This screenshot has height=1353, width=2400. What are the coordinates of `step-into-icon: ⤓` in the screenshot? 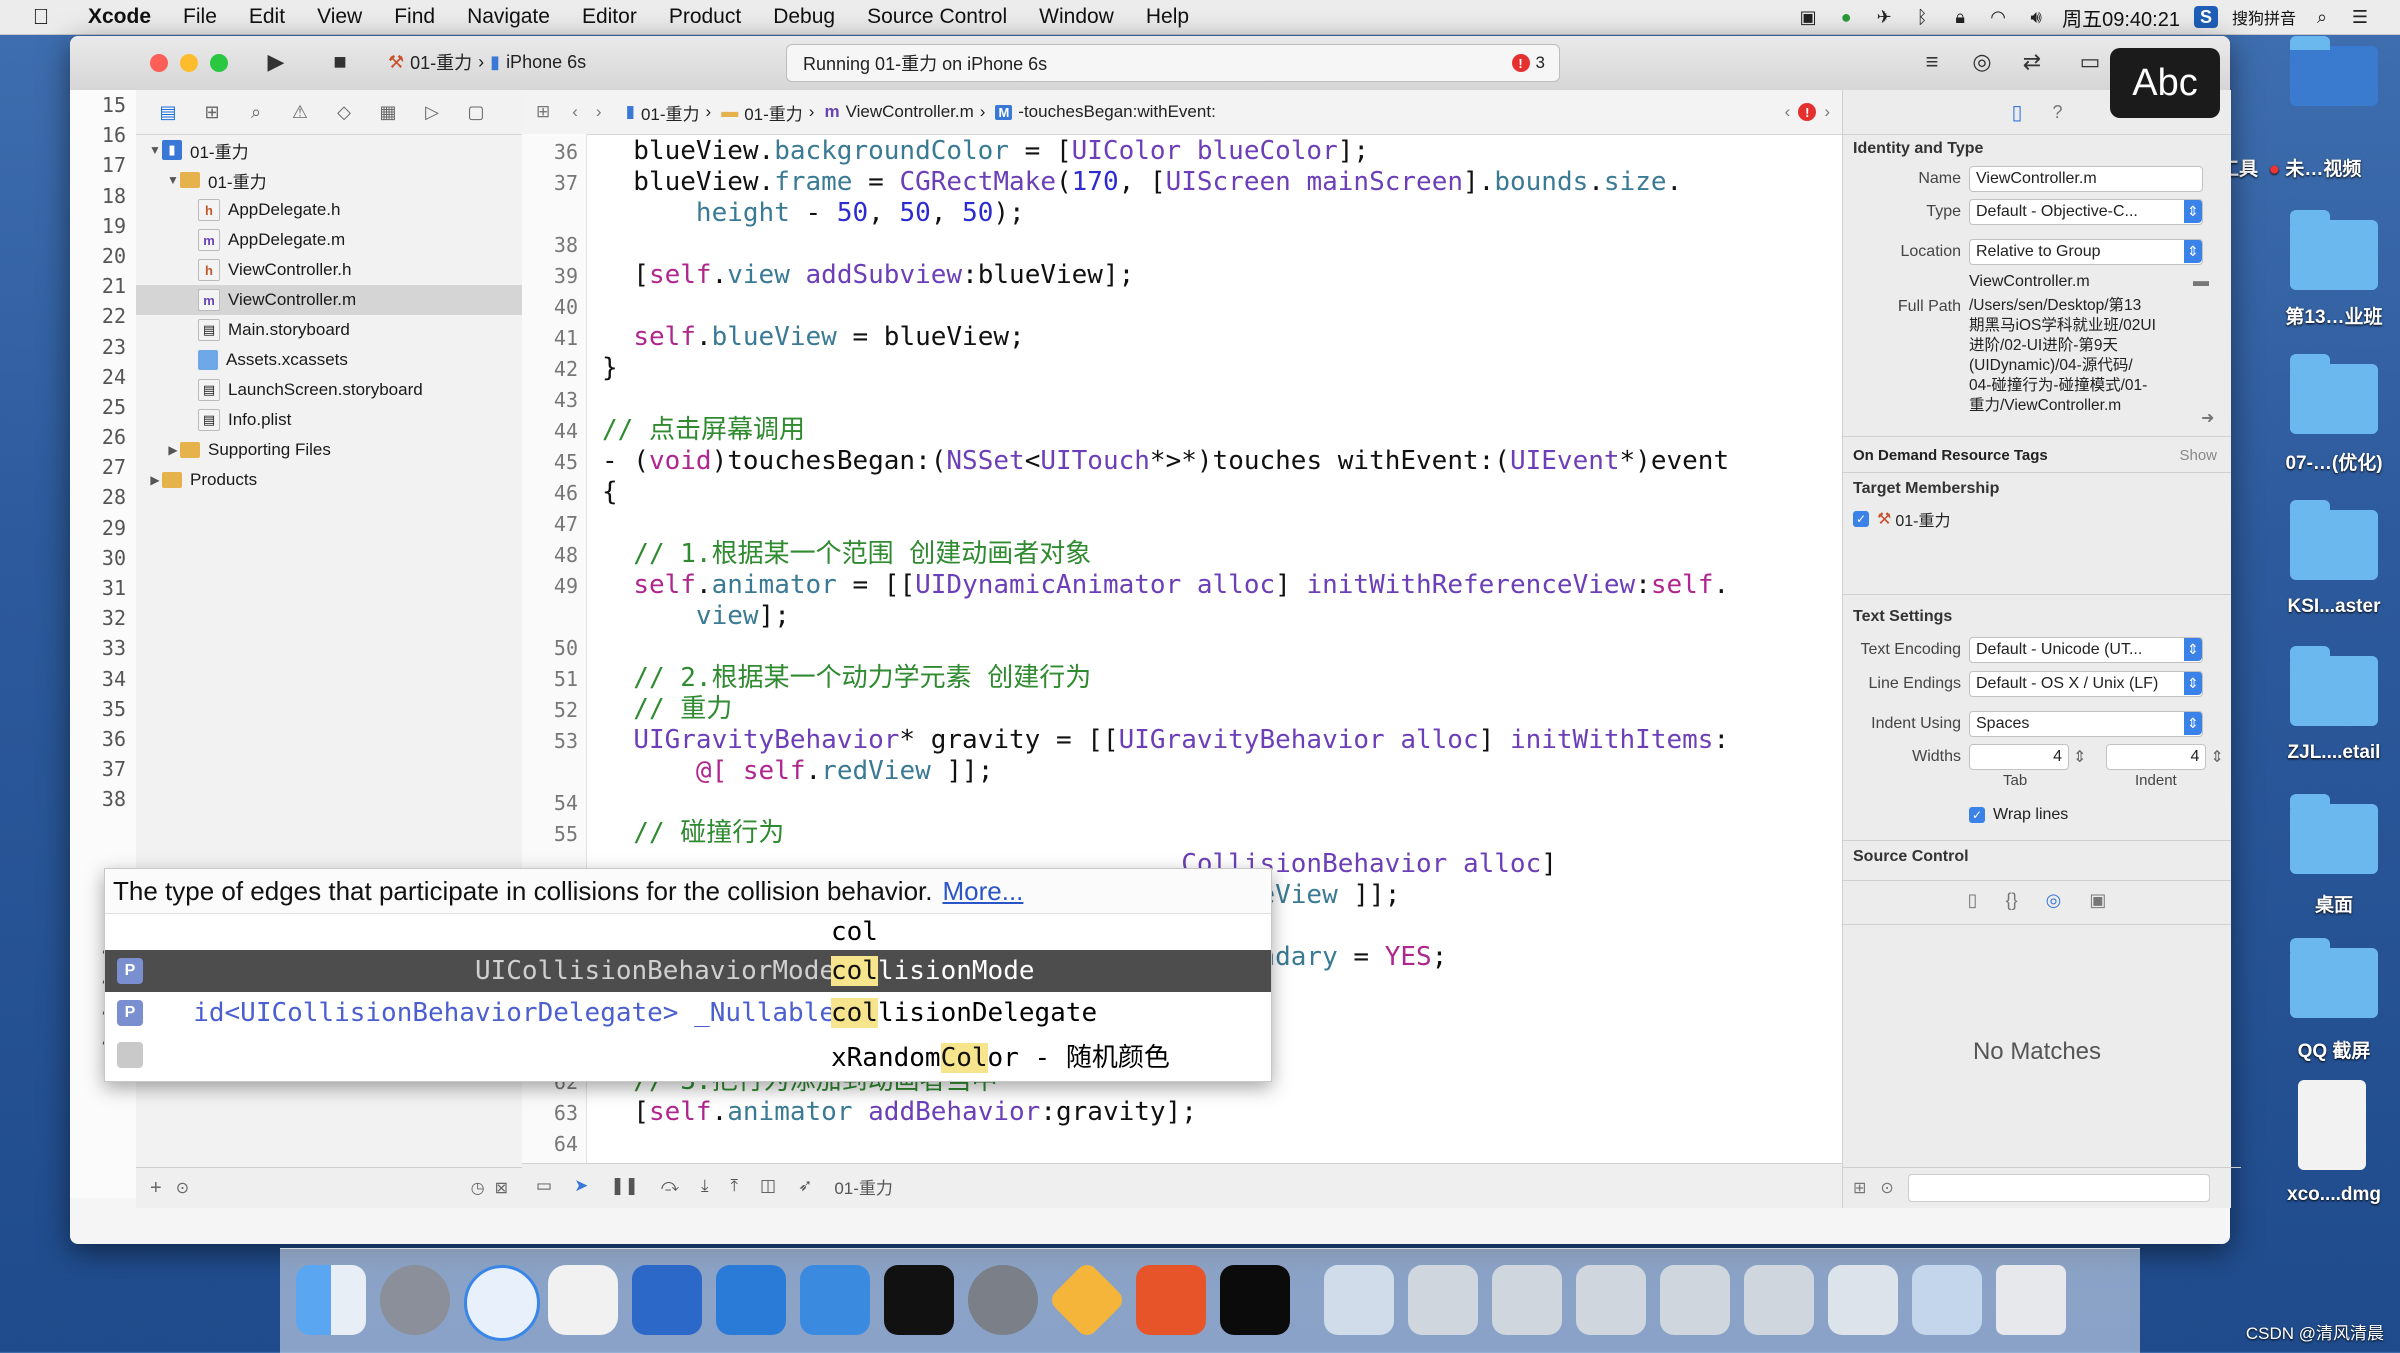 It's located at (705, 1186).